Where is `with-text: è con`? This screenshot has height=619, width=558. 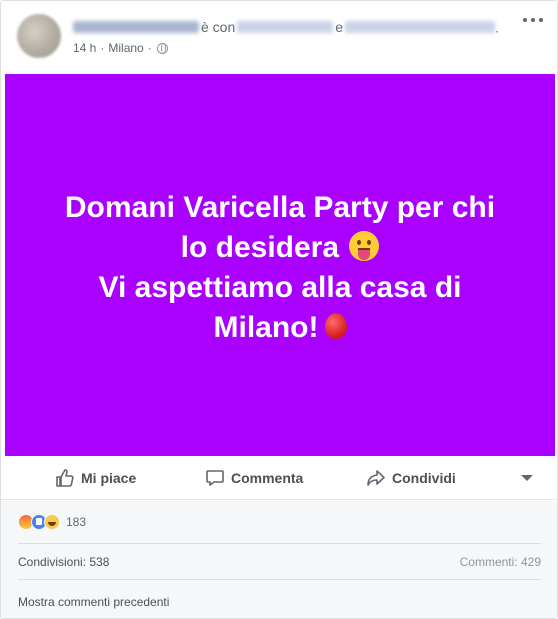 with-text: è con is located at coordinates (218, 27).